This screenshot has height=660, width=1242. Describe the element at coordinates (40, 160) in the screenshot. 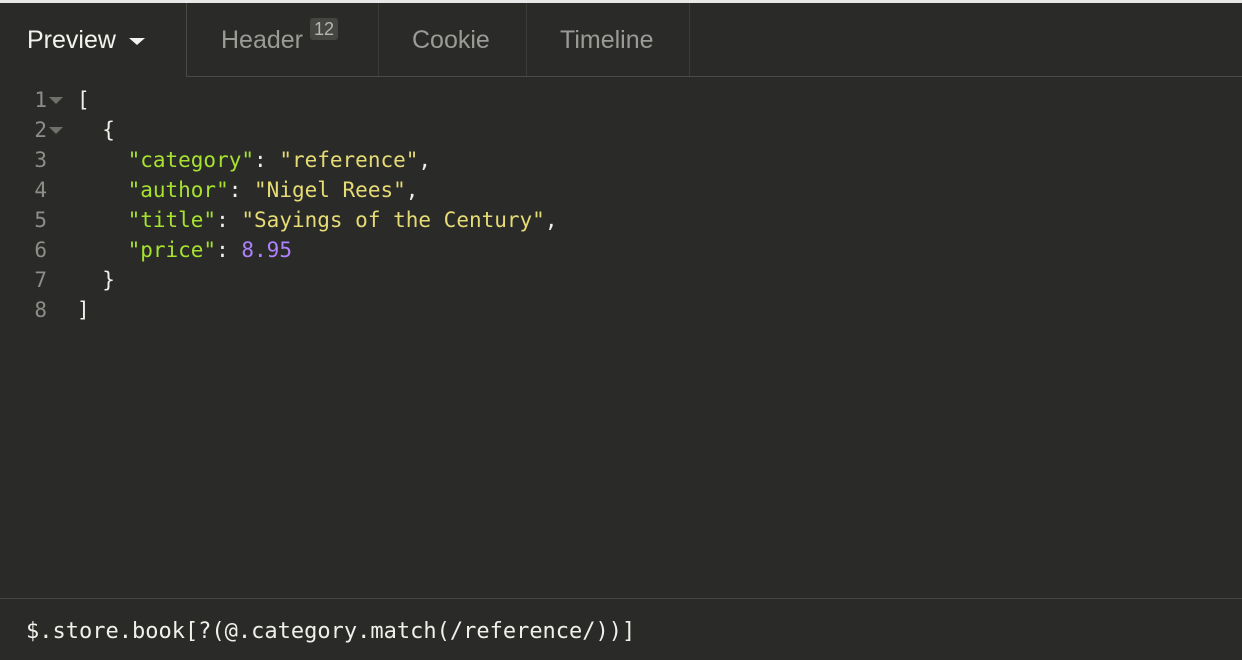

I see `line-number: 3` at that location.